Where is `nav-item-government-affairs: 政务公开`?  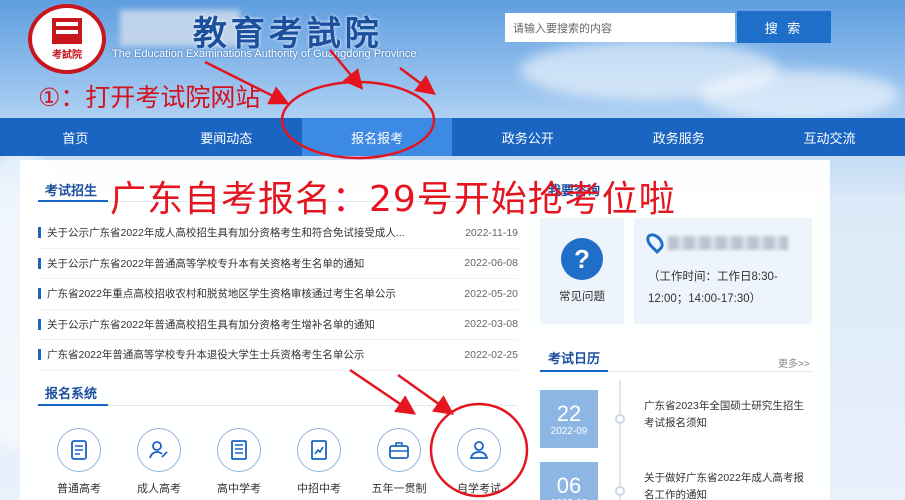 nav-item-government-affairs: 政务公开 is located at coordinates (527, 137).